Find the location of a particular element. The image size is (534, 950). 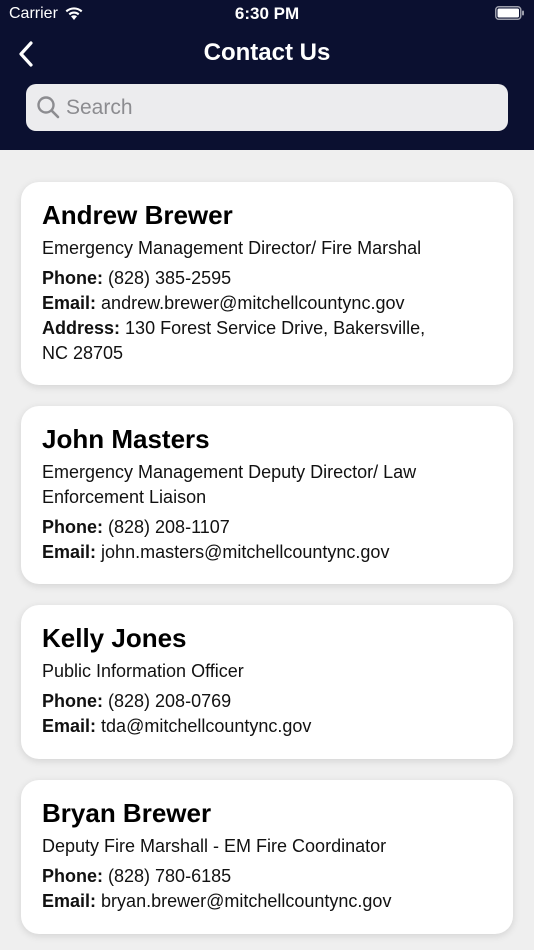

contact-email-row: Email: john.masters@mitchellcountync.gov is located at coordinates (267, 552).